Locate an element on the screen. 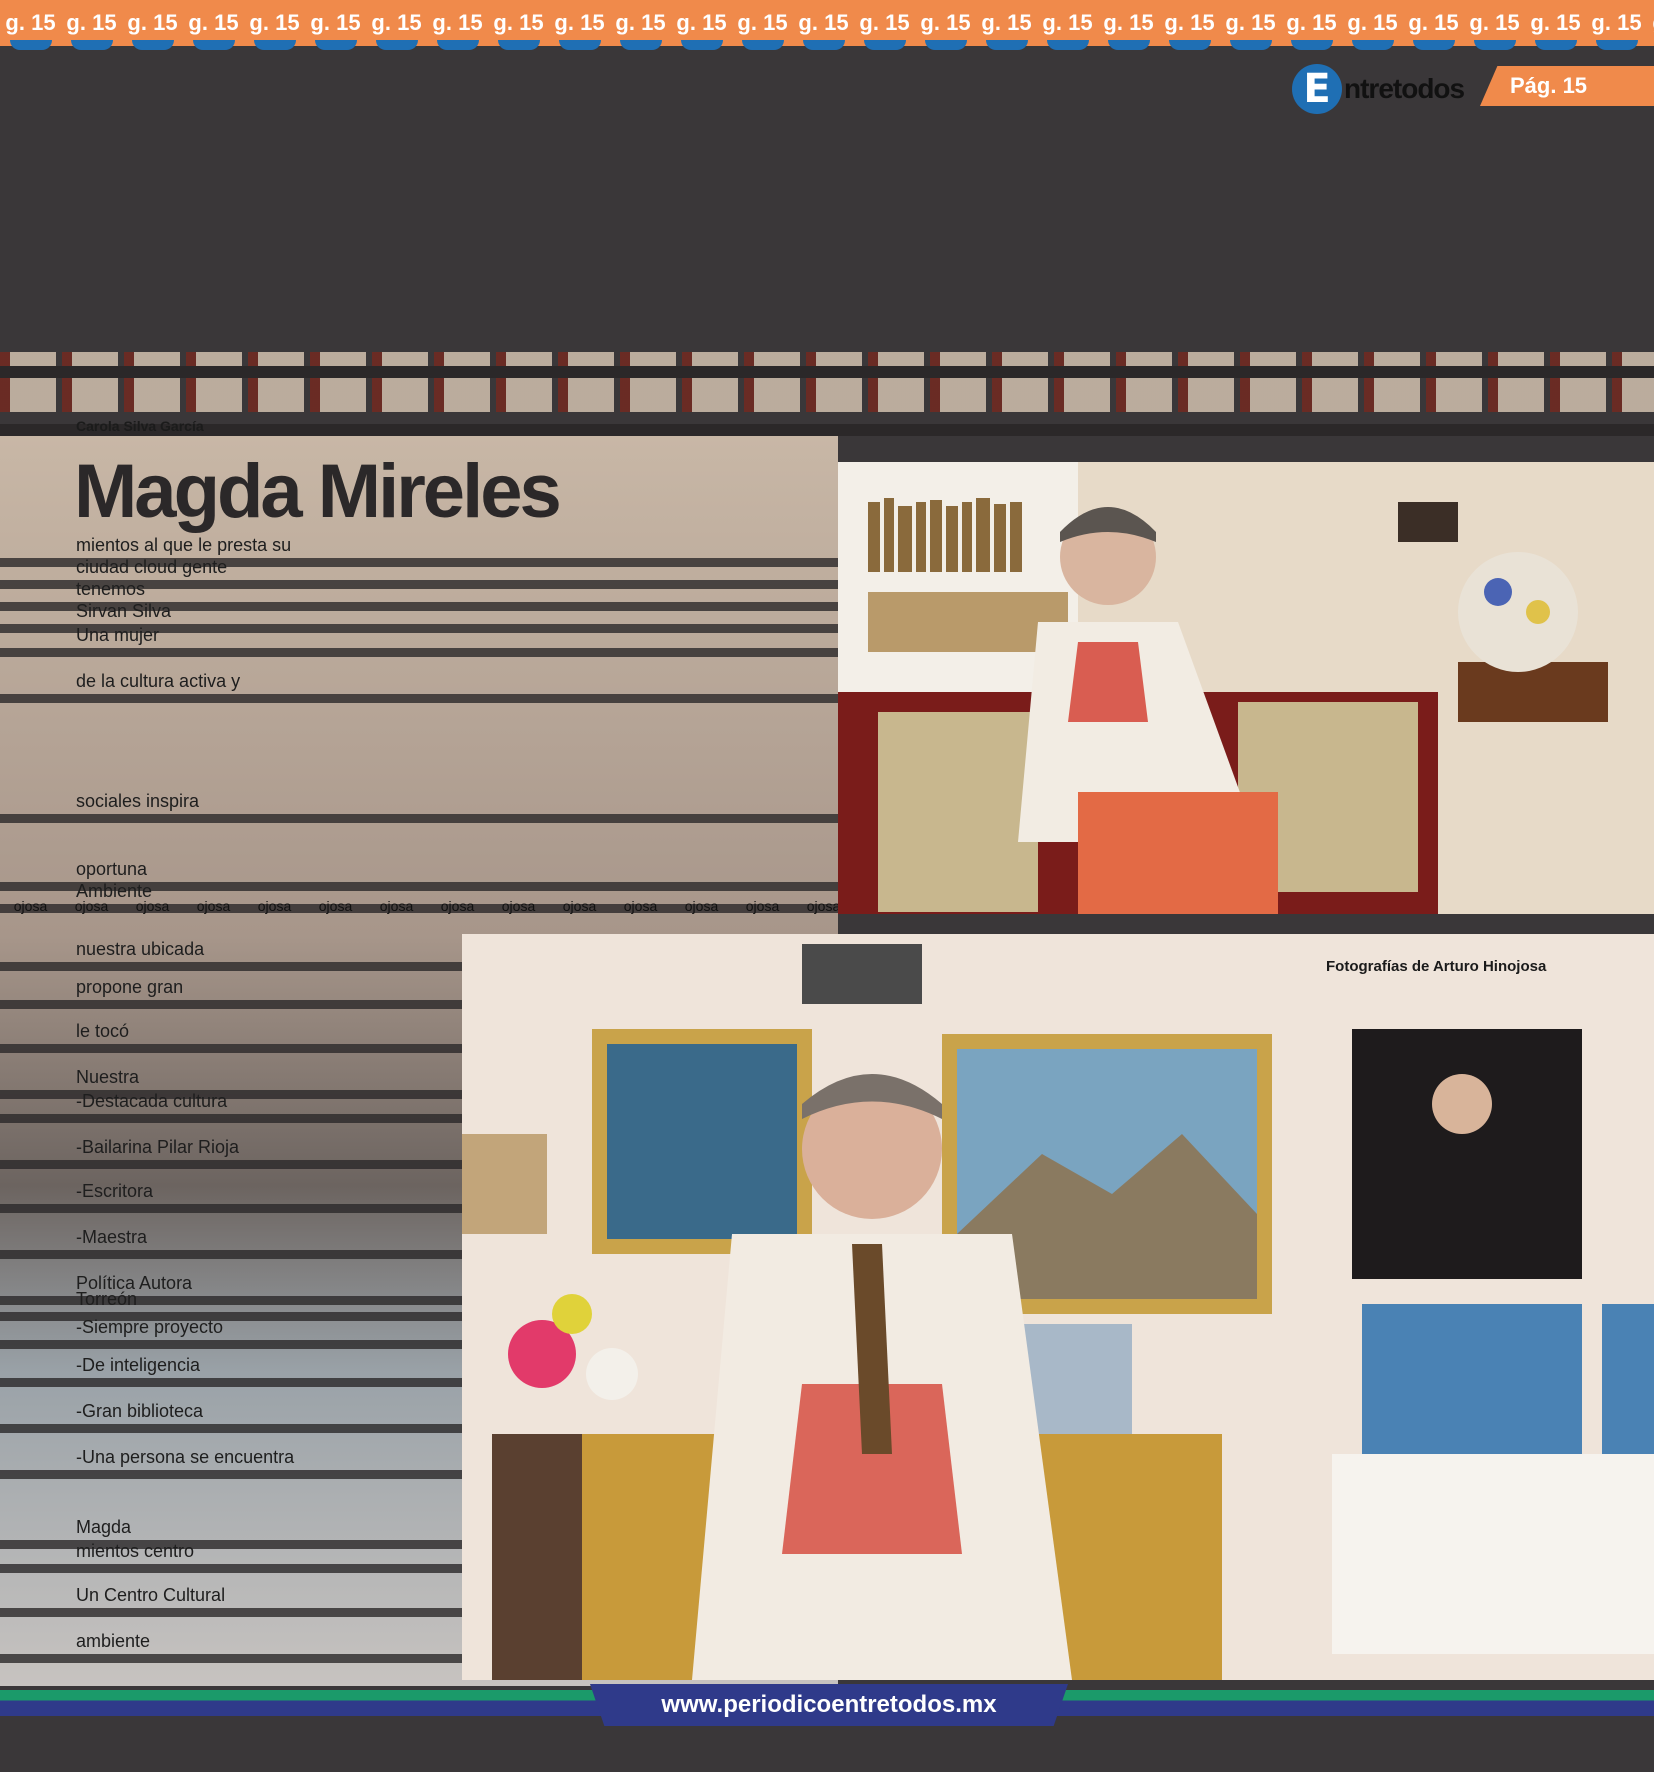 The height and width of the screenshot is (1772, 1654). article-paragraph: -Una persona se encuentra is located at coordinates (185, 1457).